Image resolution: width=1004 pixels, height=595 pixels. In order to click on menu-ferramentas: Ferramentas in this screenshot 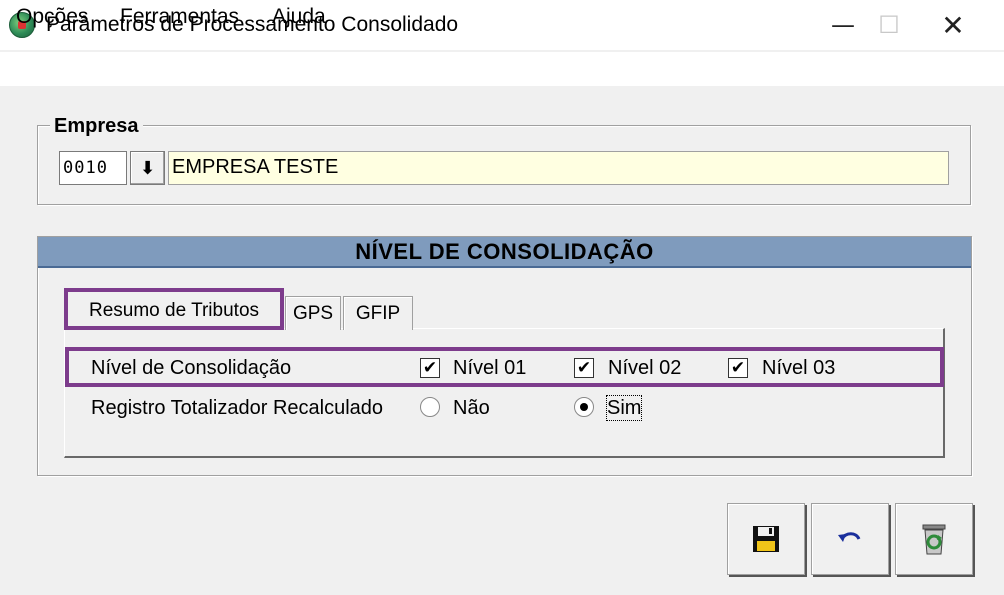, I will do `click(179, 17)`.